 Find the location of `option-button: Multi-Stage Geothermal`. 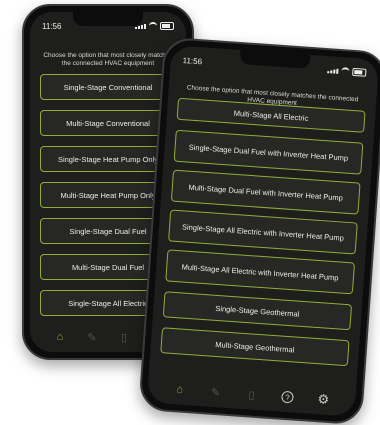

option-button: Multi-Stage Geothermal is located at coordinates (255, 347).